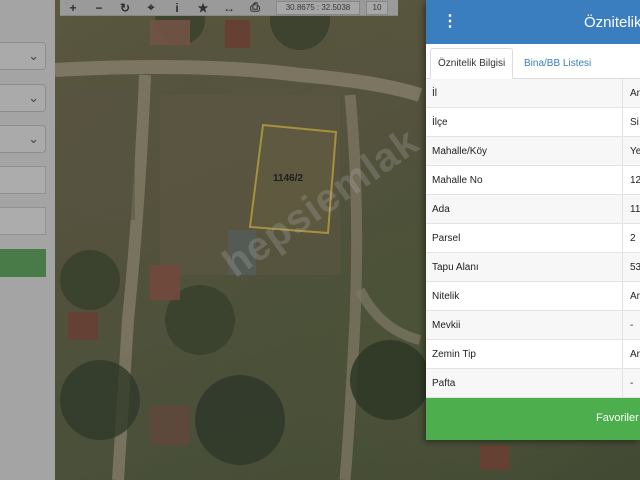 This screenshot has height=480, width=640. Describe the element at coordinates (533, 325) in the screenshot. I see `table-row: Mevkii -` at that location.